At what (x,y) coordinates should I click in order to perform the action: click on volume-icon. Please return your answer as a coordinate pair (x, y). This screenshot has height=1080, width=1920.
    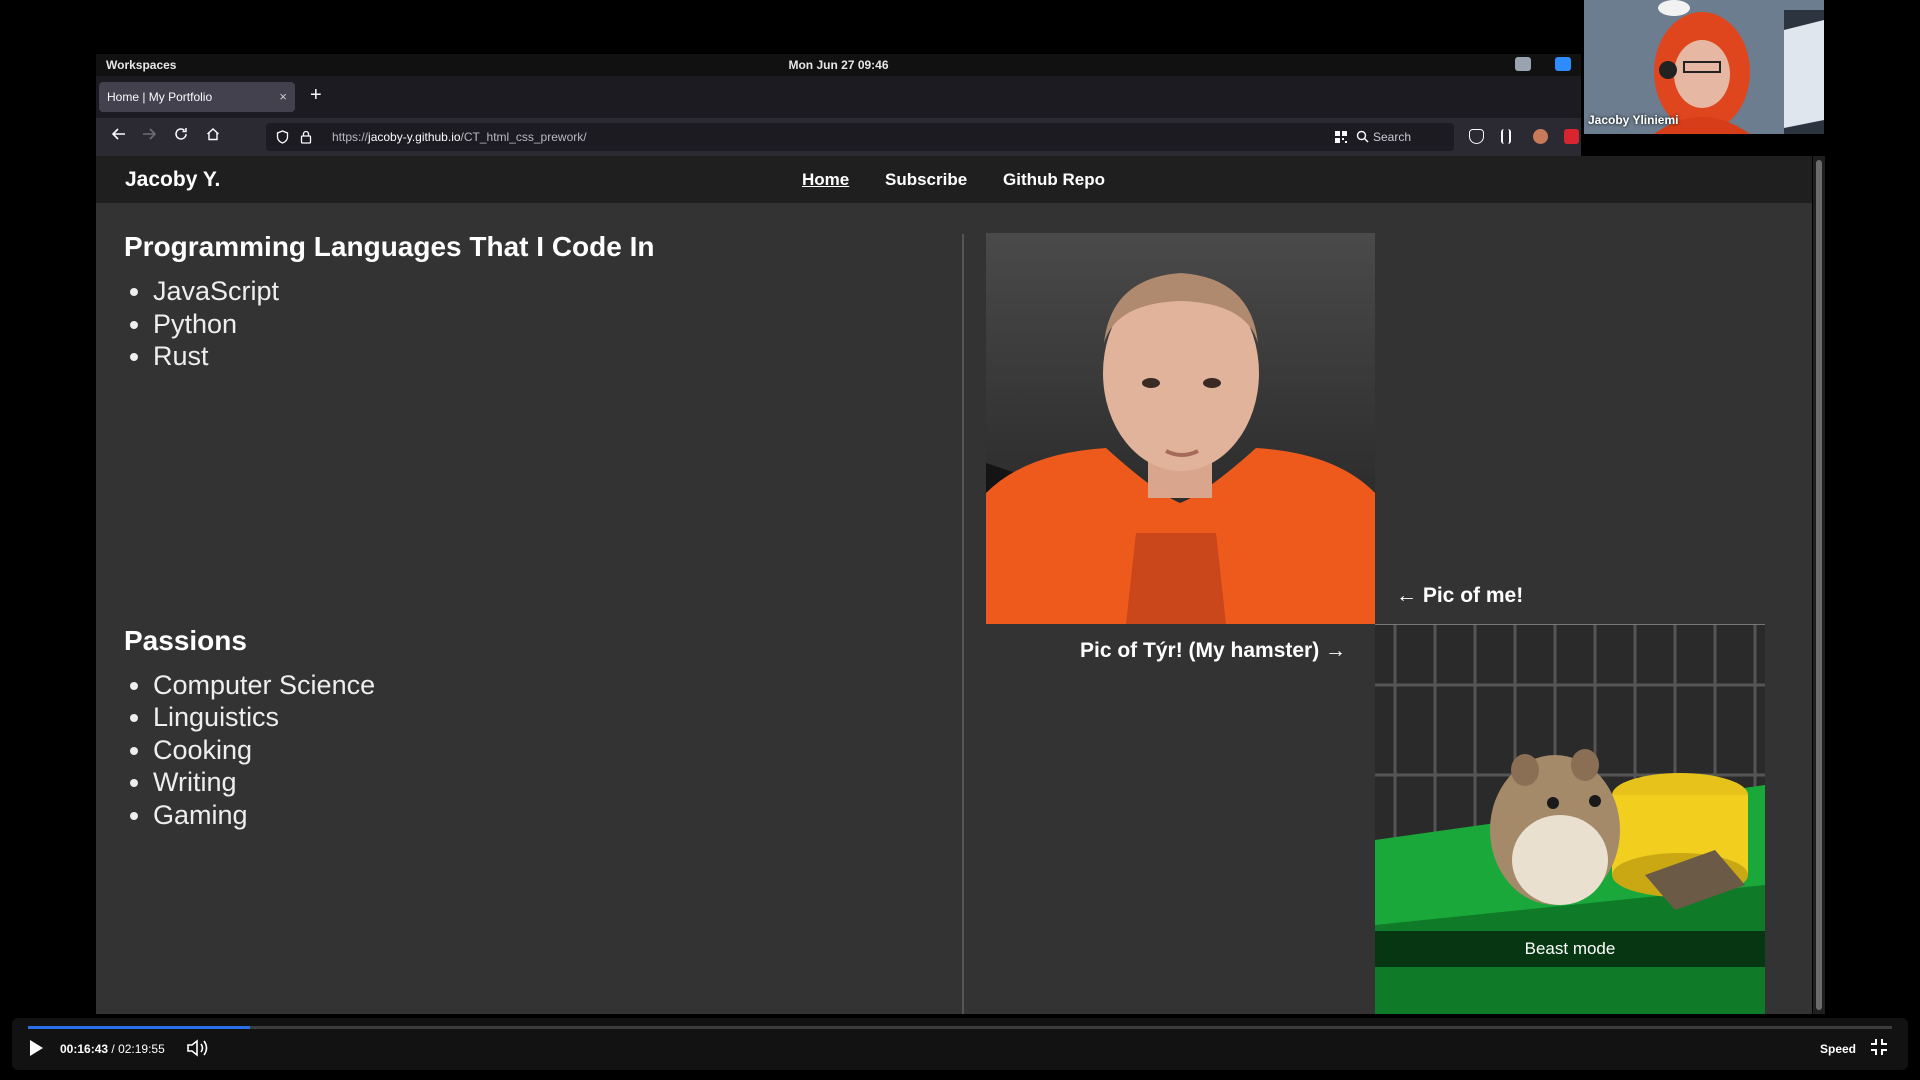
    Looking at the image, I should click on (198, 1048).